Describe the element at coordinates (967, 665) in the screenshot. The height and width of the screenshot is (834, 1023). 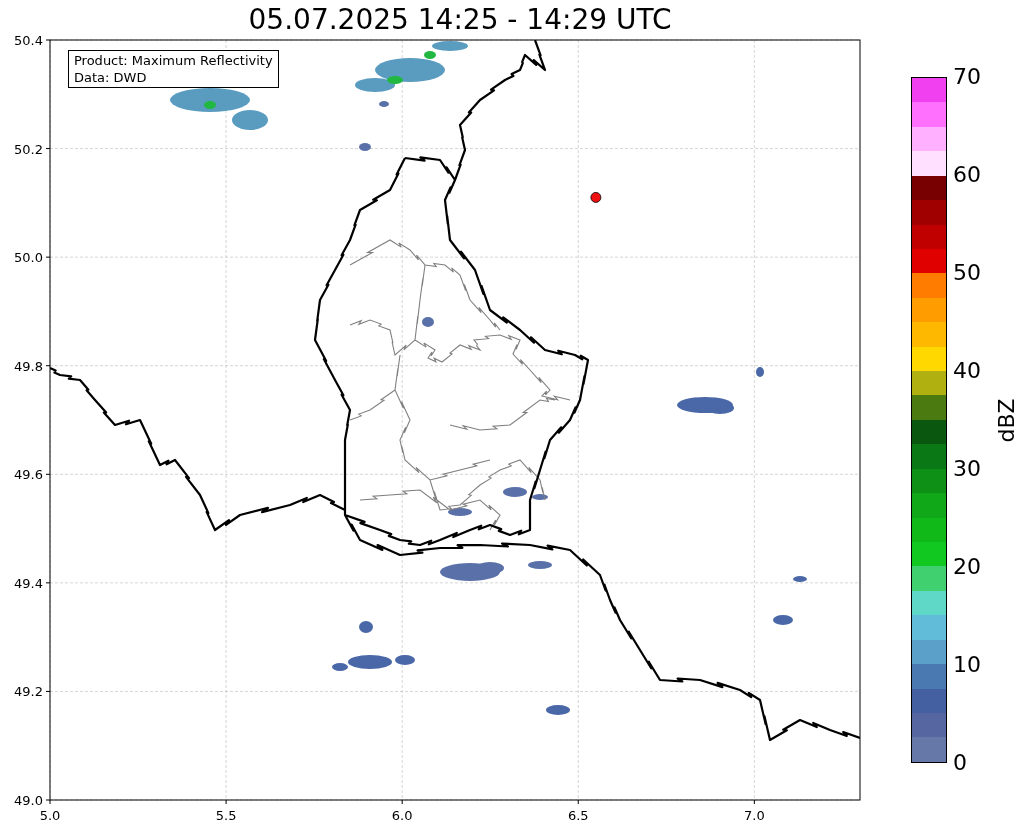
I see `colorbar-tick-label: 10` at that location.